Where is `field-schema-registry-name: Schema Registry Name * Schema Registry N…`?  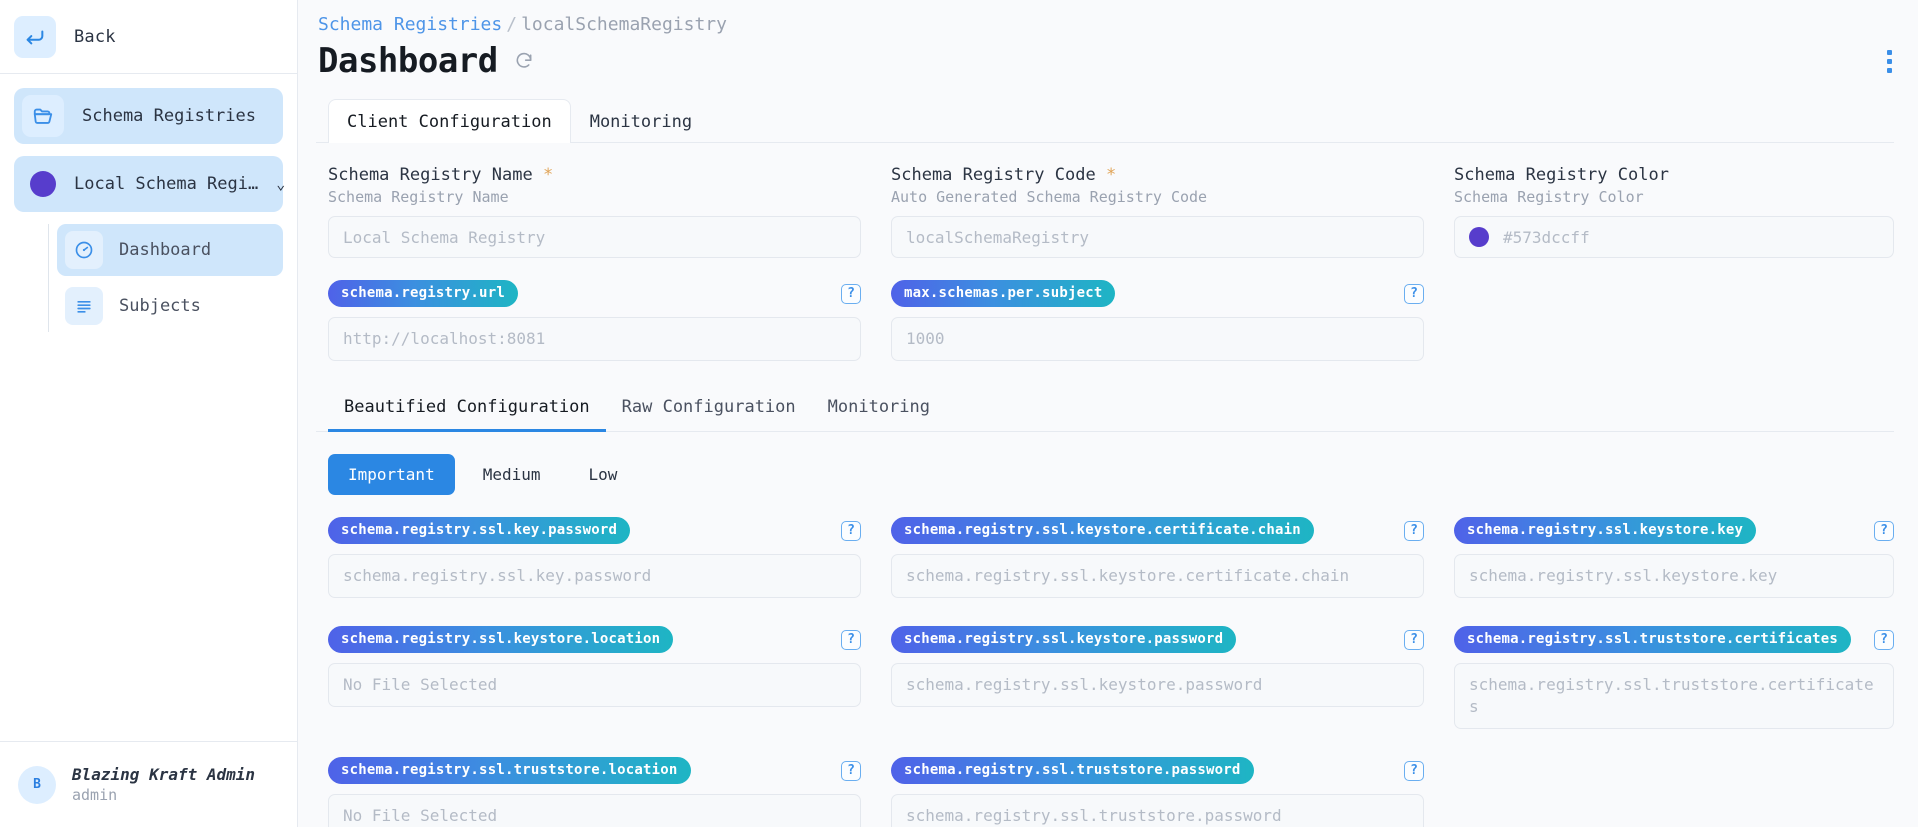
field-schema-registry-name: Schema Registry Name * Schema Registry N… is located at coordinates (594, 211).